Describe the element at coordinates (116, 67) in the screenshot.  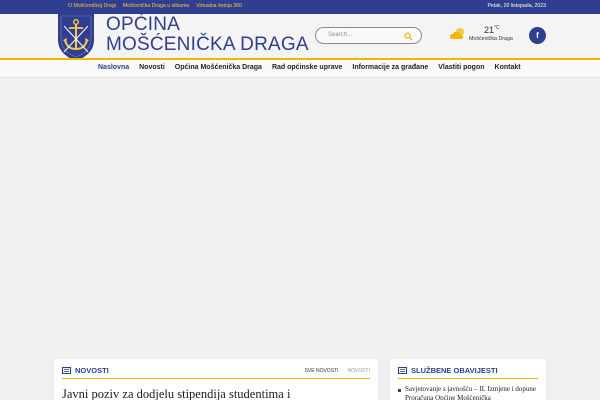
I see `nav-item-naslovna: Naslovna` at that location.